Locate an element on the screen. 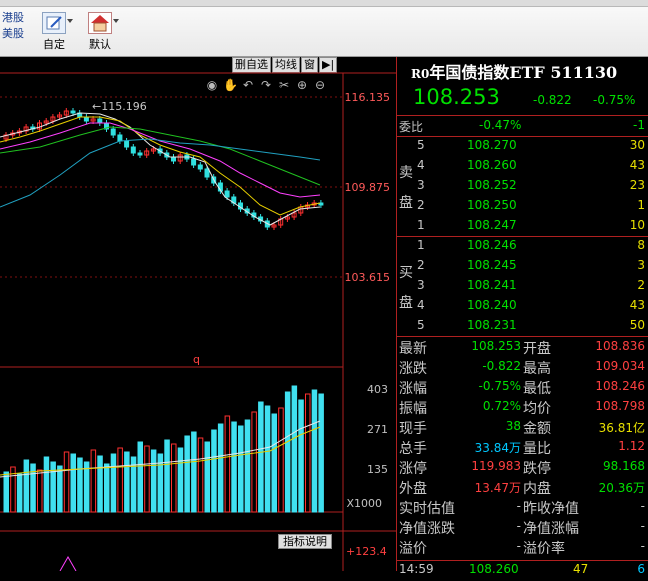  stat-value: -0.75% is located at coordinates (499, 386).